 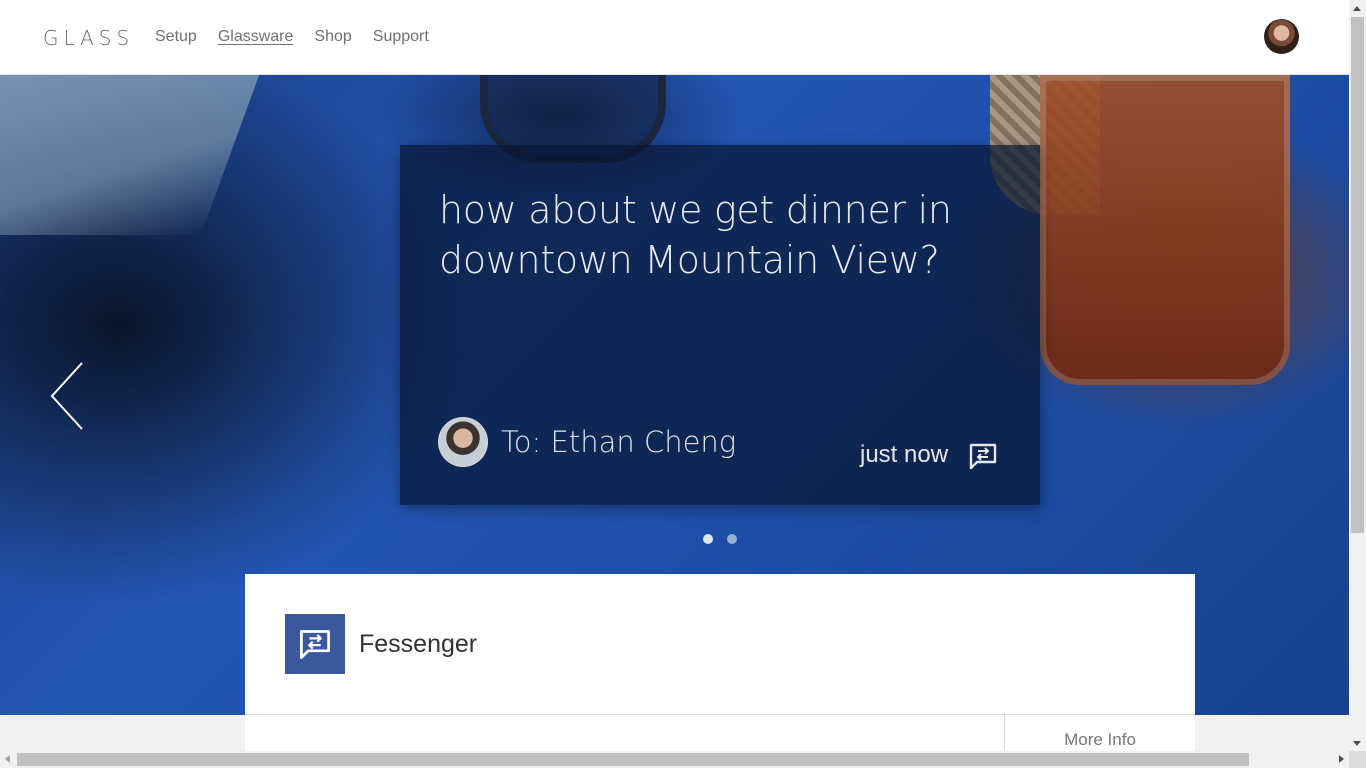 What do you see at coordinates (256, 37) in the screenshot?
I see `nav-glassware: Glassware` at bounding box center [256, 37].